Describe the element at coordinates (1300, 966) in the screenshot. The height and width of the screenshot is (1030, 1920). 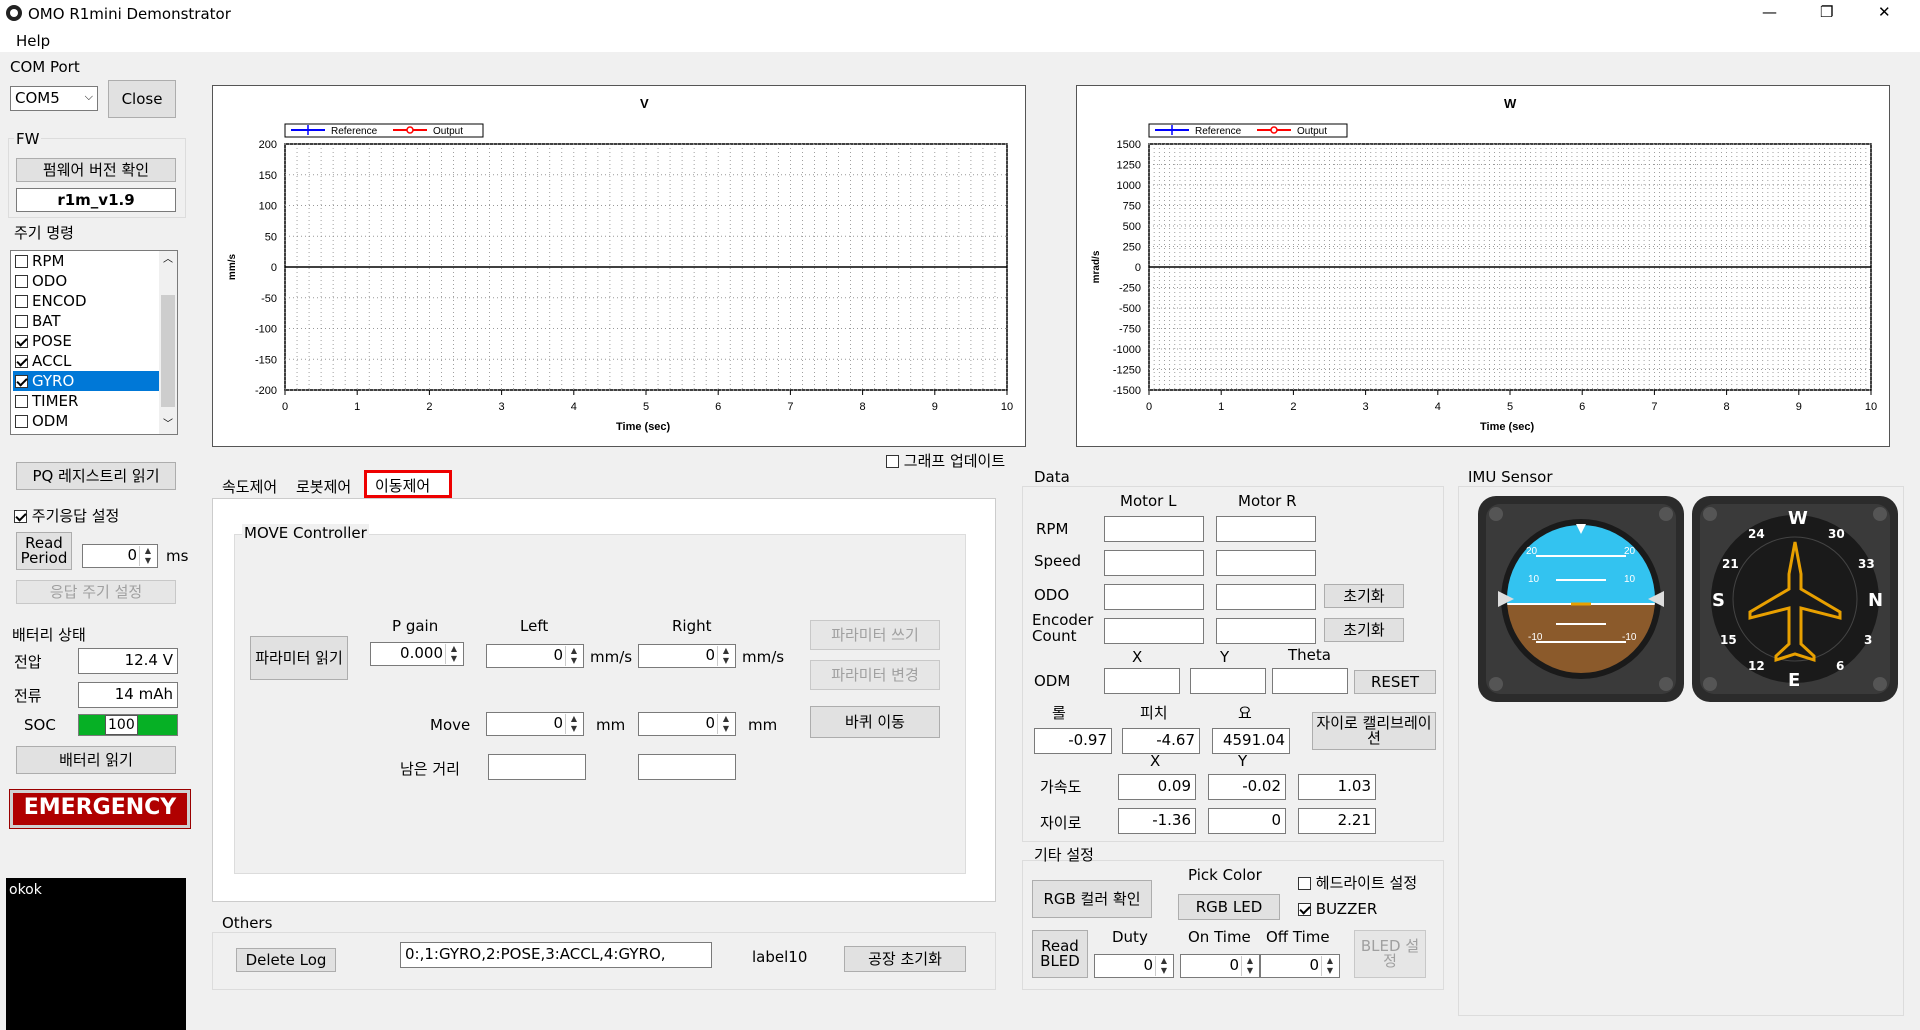
I see `off-time-spinner: 0 ▲ ▼` at that location.